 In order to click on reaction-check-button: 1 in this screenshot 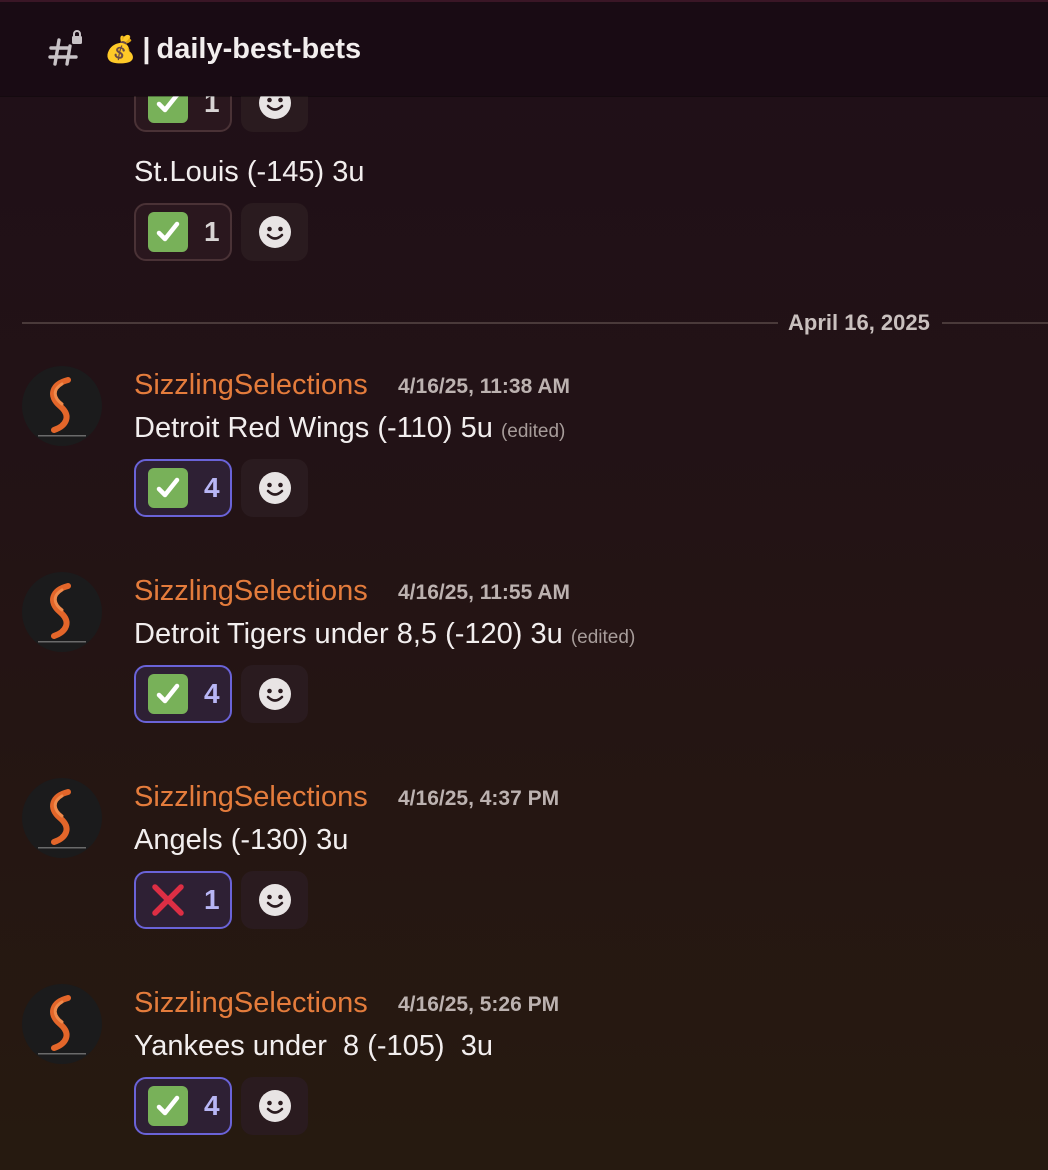, I will do `click(183, 232)`.